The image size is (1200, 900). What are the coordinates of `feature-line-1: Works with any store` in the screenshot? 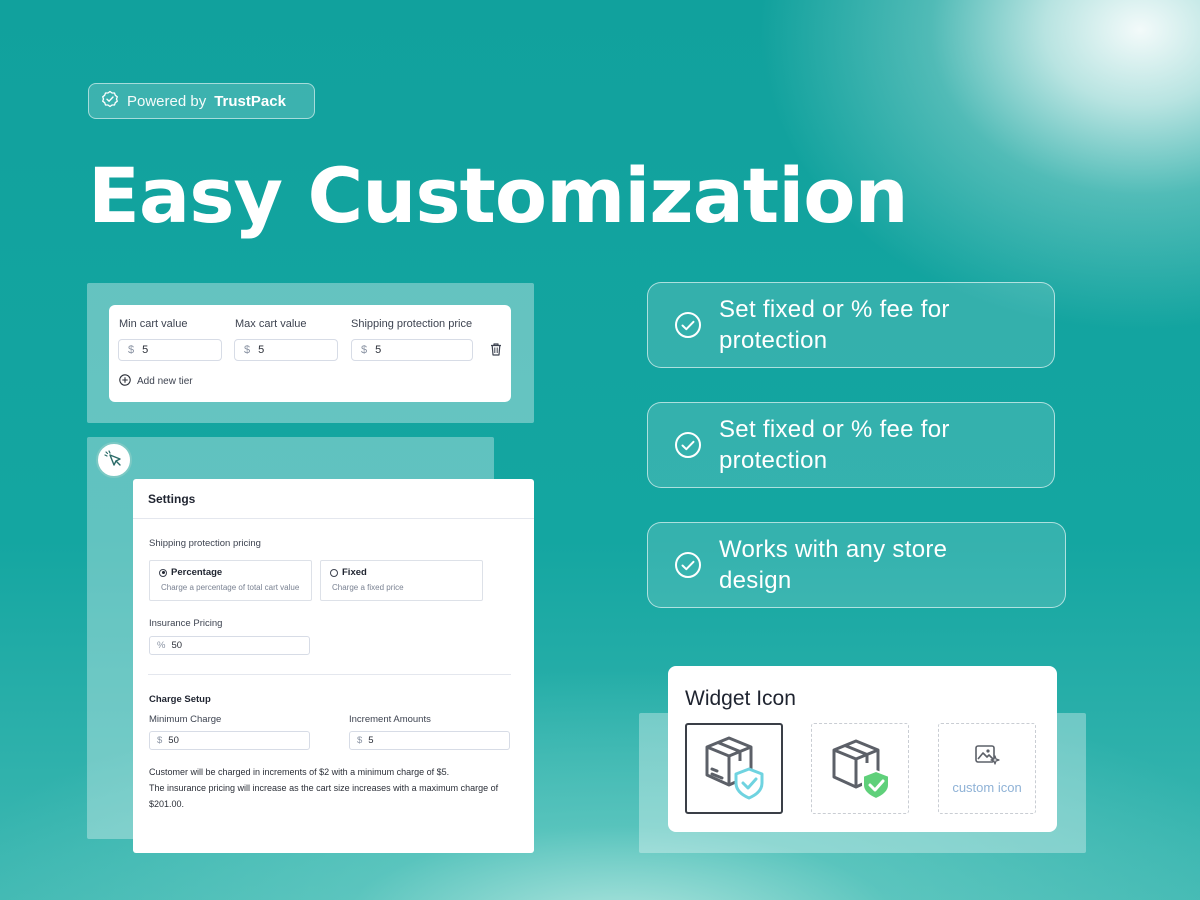 It's located at (833, 549).